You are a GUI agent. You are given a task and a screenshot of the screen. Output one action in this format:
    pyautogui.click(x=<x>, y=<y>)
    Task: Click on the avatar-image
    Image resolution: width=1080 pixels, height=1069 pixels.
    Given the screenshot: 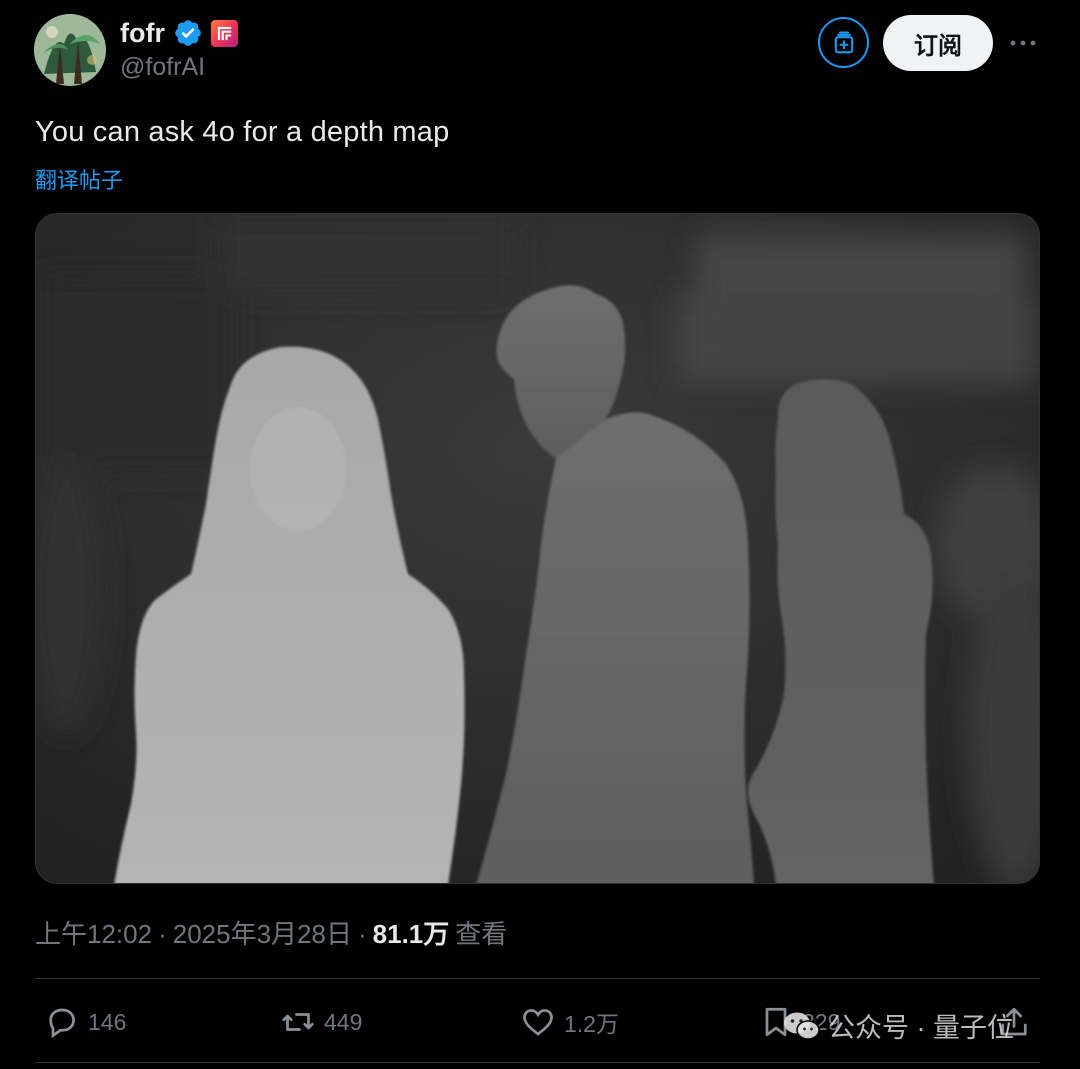 What is the action you would take?
    pyautogui.click(x=70, y=50)
    